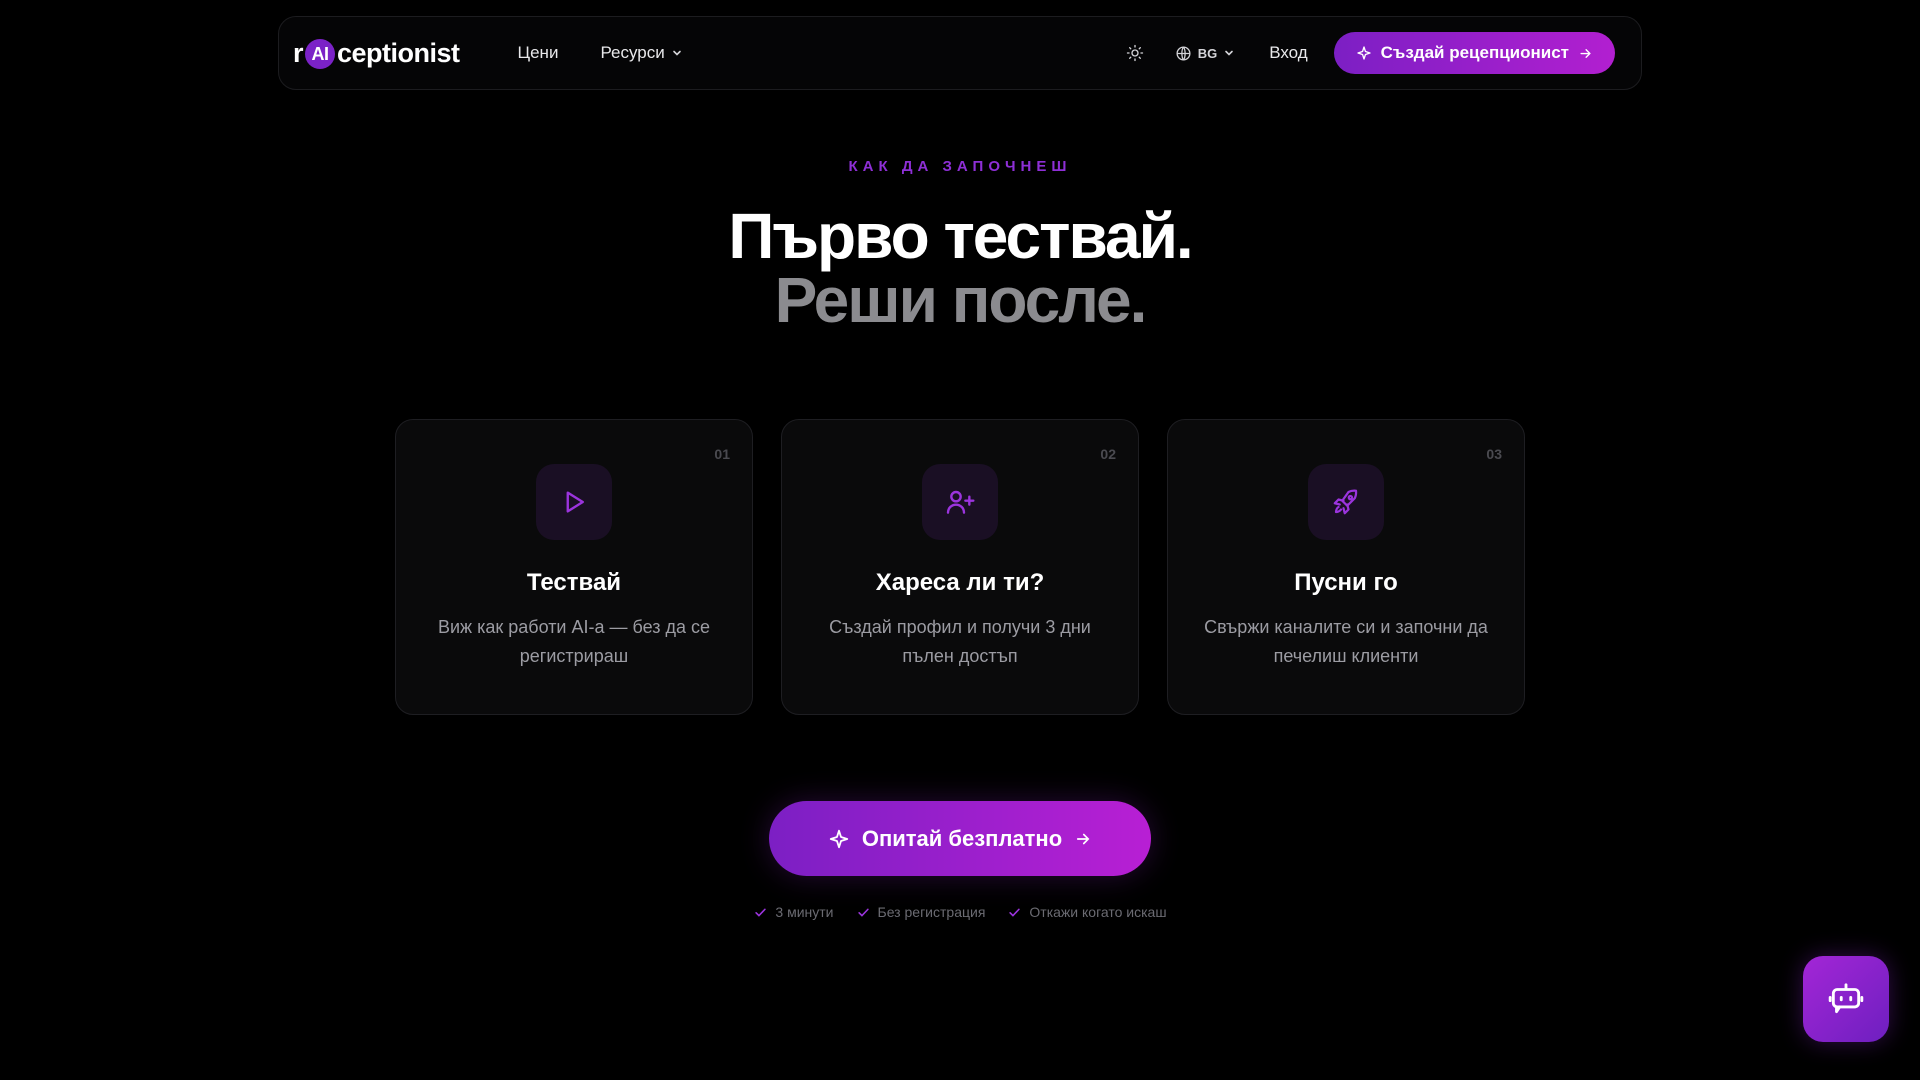 This screenshot has height=1080, width=1920. Describe the element at coordinates (804, 912) in the screenshot. I see `benefit-text: 3 минути` at that location.